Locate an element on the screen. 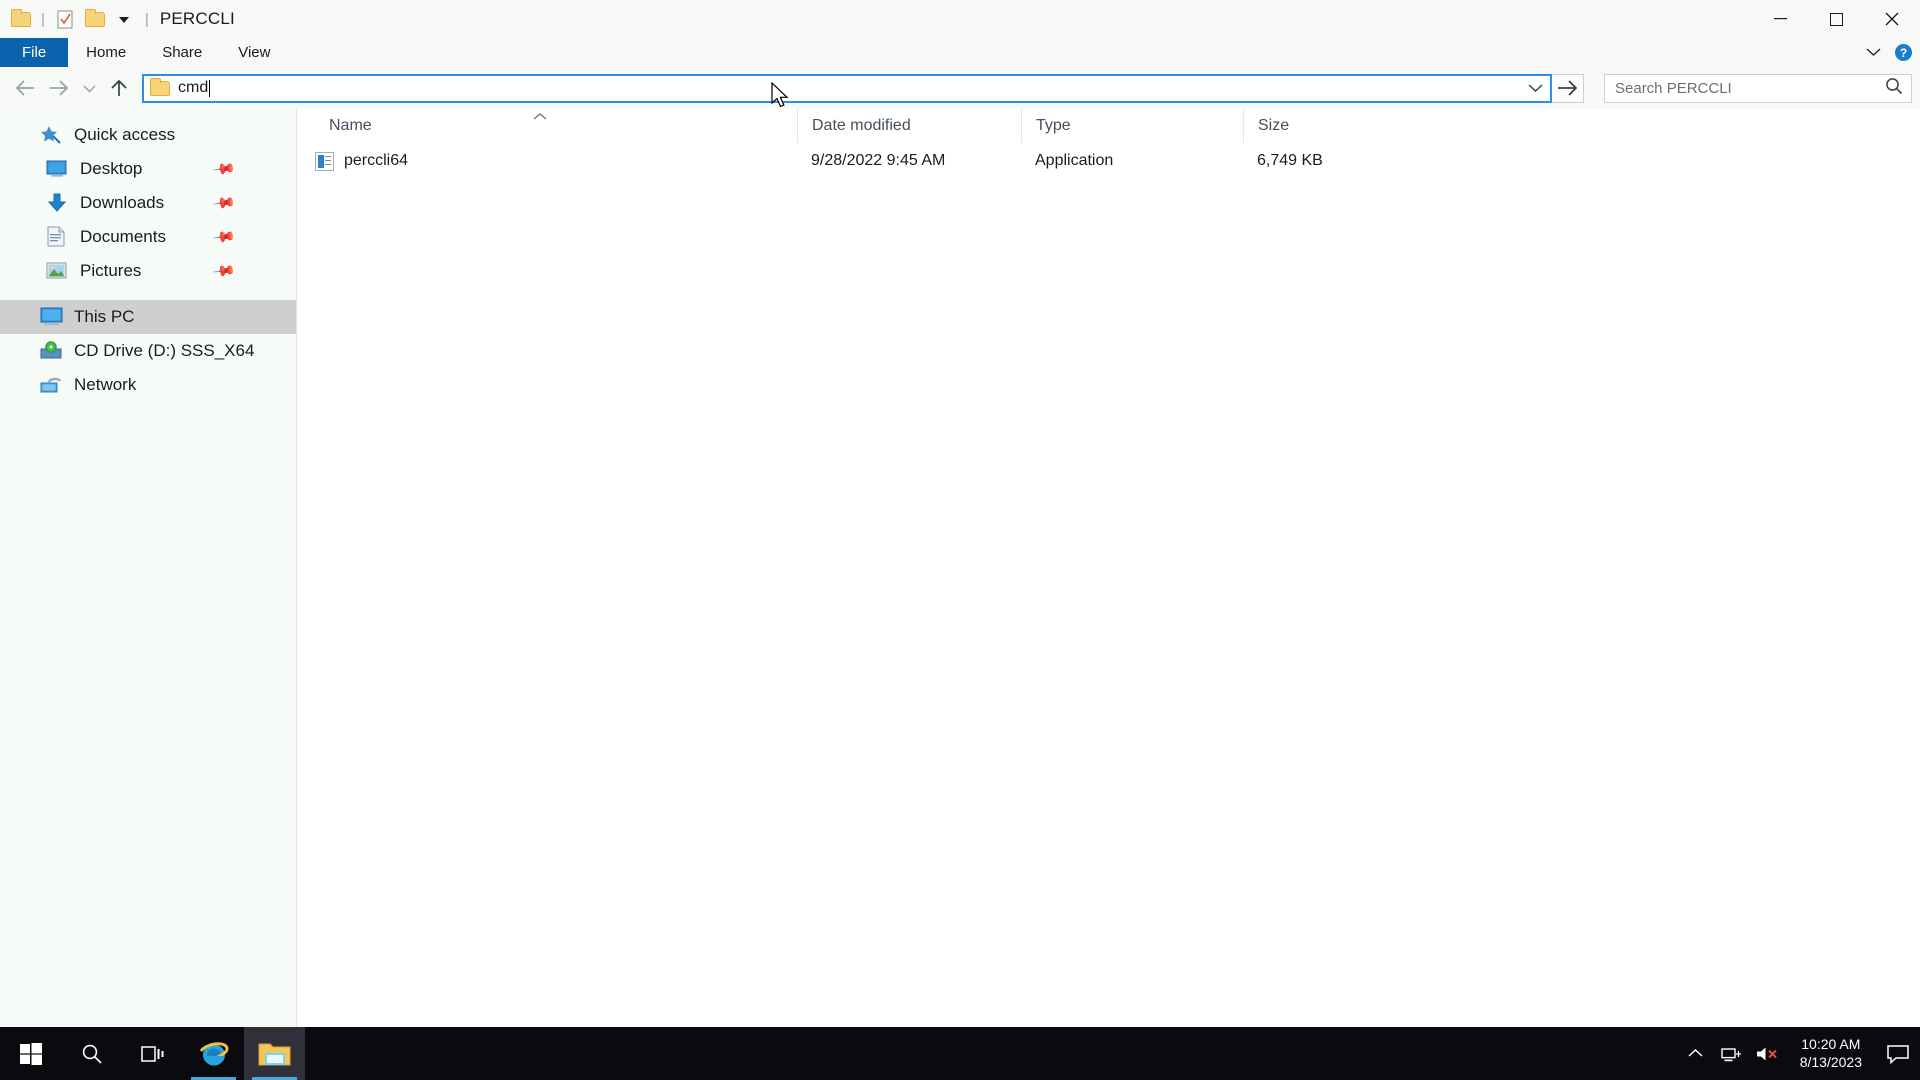 The width and height of the screenshot is (1920, 1080). document-icon is located at coordinates (59, 237).